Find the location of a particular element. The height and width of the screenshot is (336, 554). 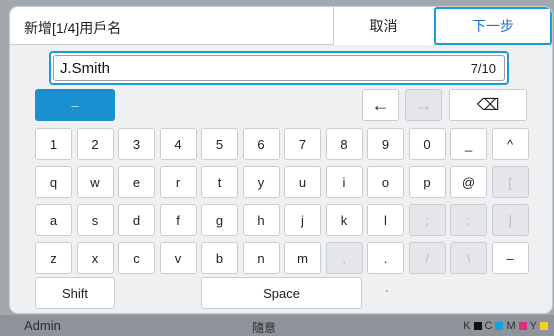

key-row1-3: 4 is located at coordinates (178, 144).